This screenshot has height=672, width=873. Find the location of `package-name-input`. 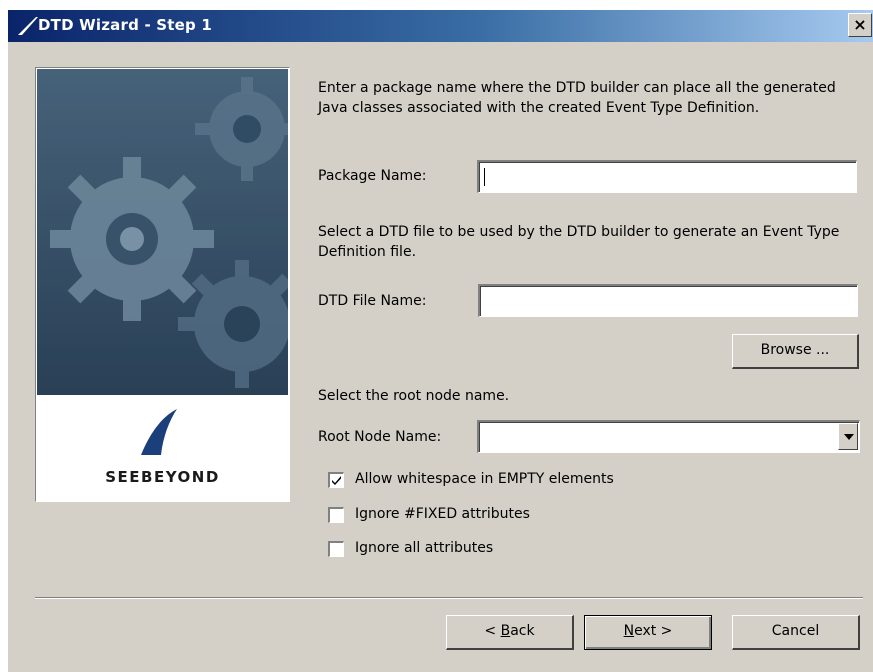

package-name-input is located at coordinates (667, 176).